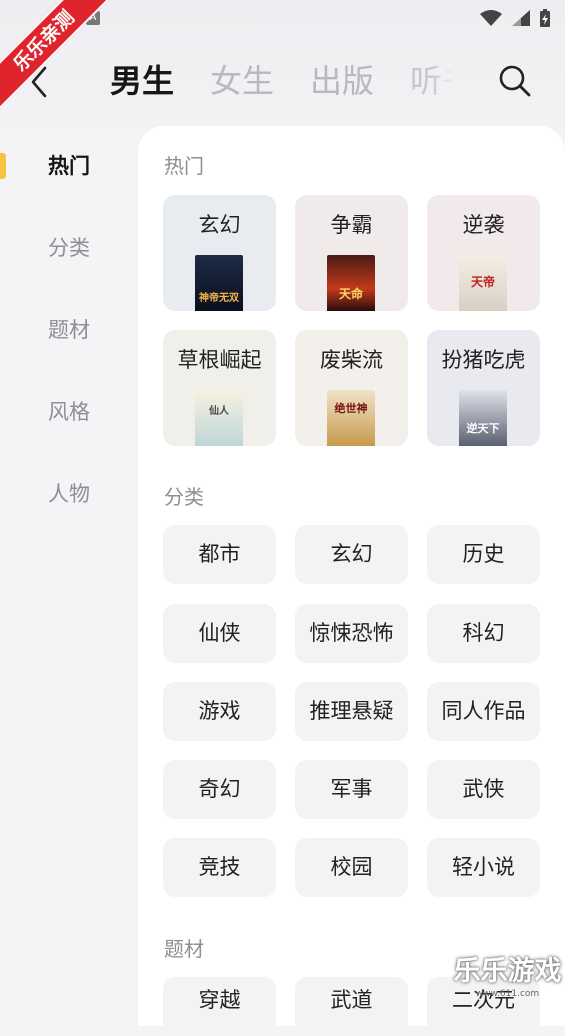 This screenshot has width=565, height=1036. I want to click on hot-card-label: 废柴流, so click(351, 360).